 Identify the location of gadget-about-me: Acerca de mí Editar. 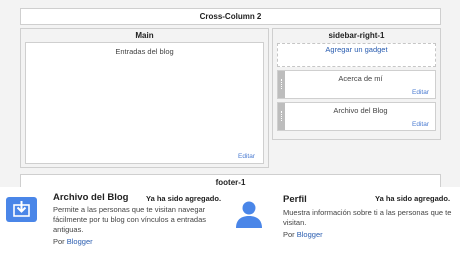
(356, 84).